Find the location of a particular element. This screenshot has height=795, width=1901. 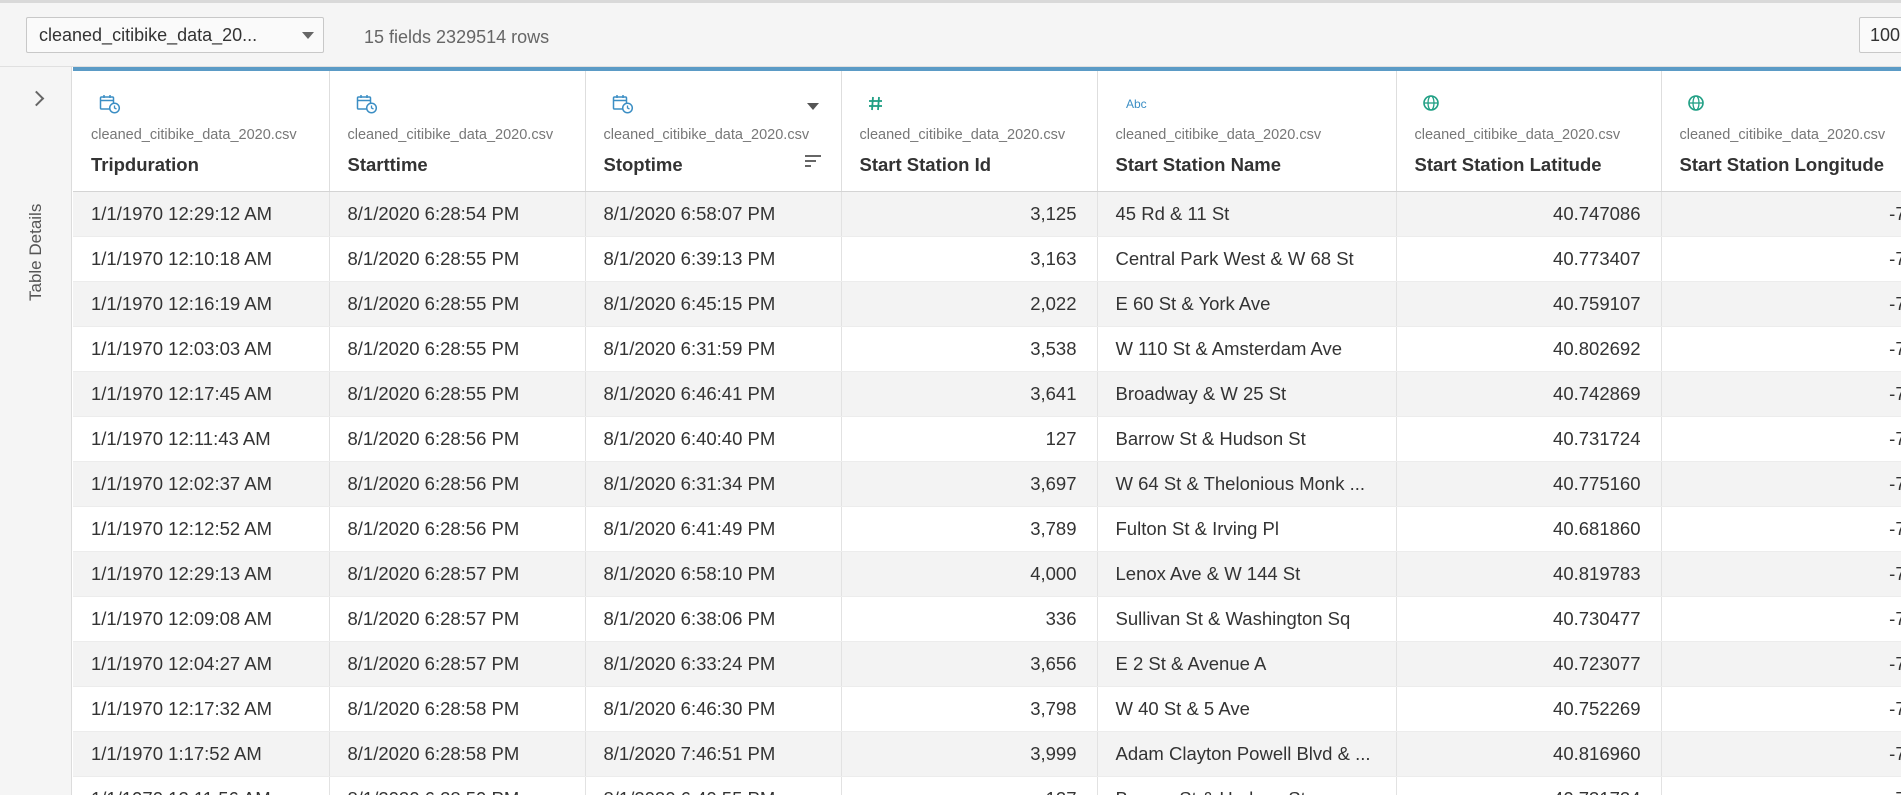

rows-count-input: 100 is located at coordinates (1880, 35).